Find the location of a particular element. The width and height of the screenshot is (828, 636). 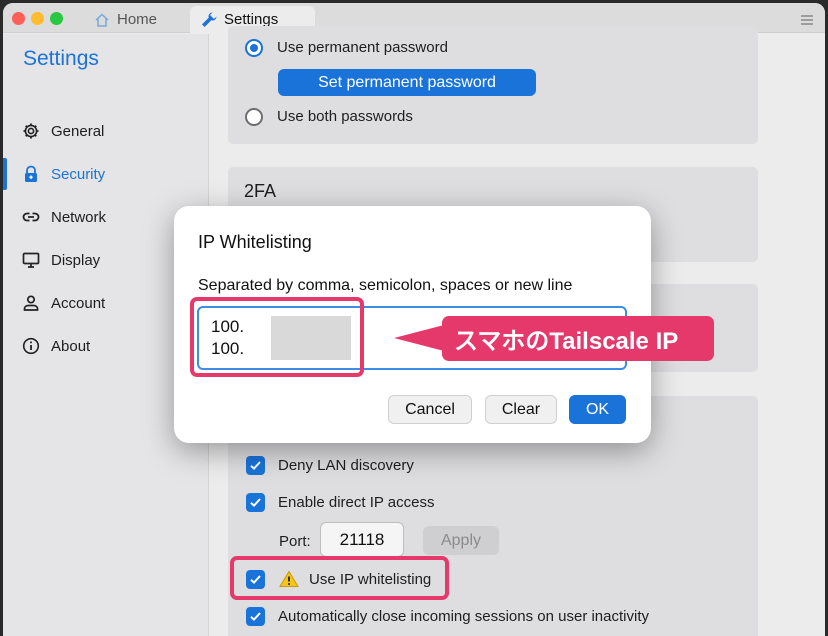

link-icon is located at coordinates (31, 217).